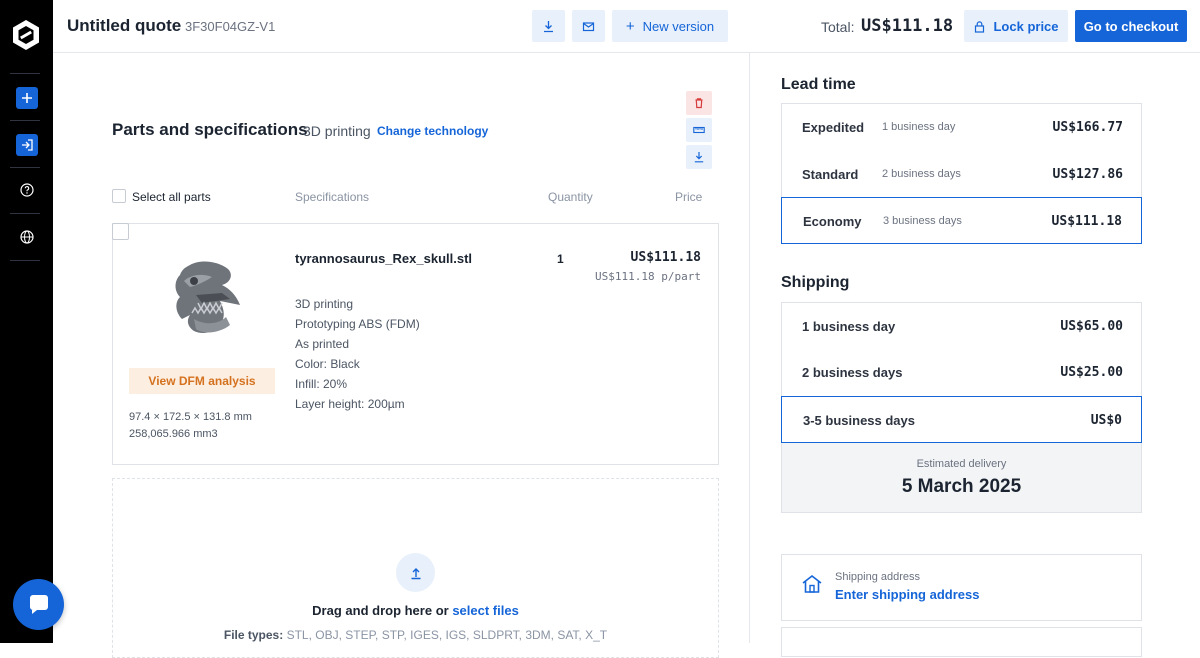 This screenshot has width=1200, height=658. I want to click on lock-icon, so click(980, 26).